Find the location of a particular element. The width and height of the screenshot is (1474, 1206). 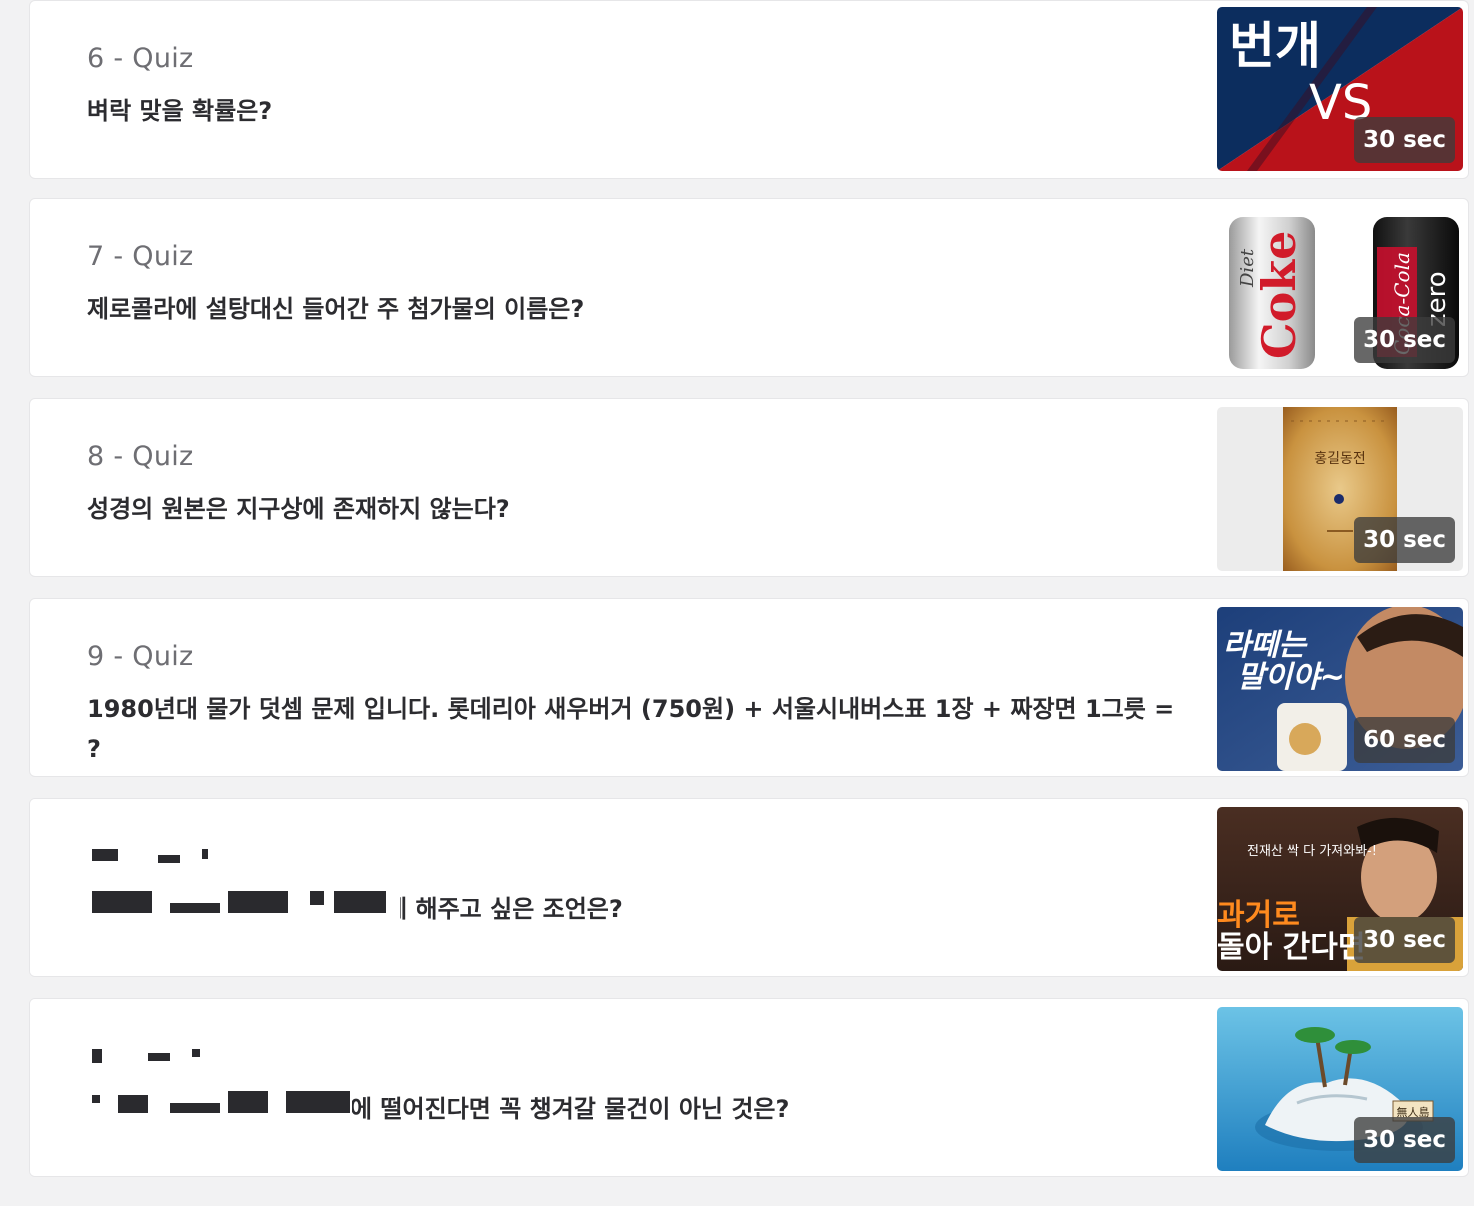

book-title: 홍길동전 is located at coordinates (1340, 459).